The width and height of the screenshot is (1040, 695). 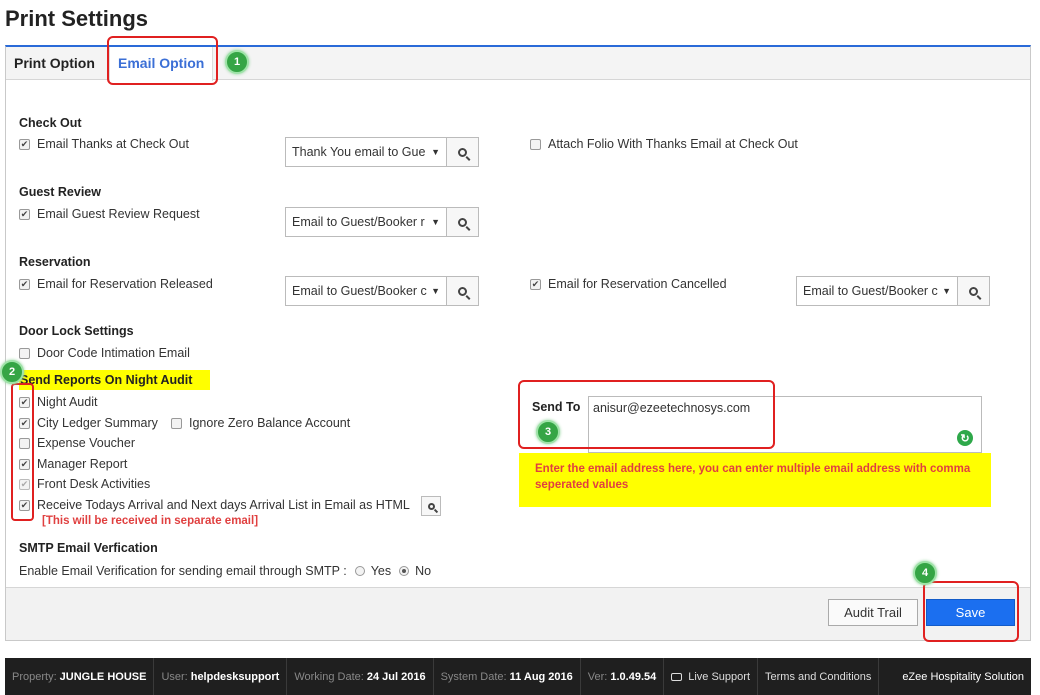 What do you see at coordinates (366, 291) in the screenshot?
I see `reservation-released-select: Email to Guest/Booker c ▼` at bounding box center [366, 291].